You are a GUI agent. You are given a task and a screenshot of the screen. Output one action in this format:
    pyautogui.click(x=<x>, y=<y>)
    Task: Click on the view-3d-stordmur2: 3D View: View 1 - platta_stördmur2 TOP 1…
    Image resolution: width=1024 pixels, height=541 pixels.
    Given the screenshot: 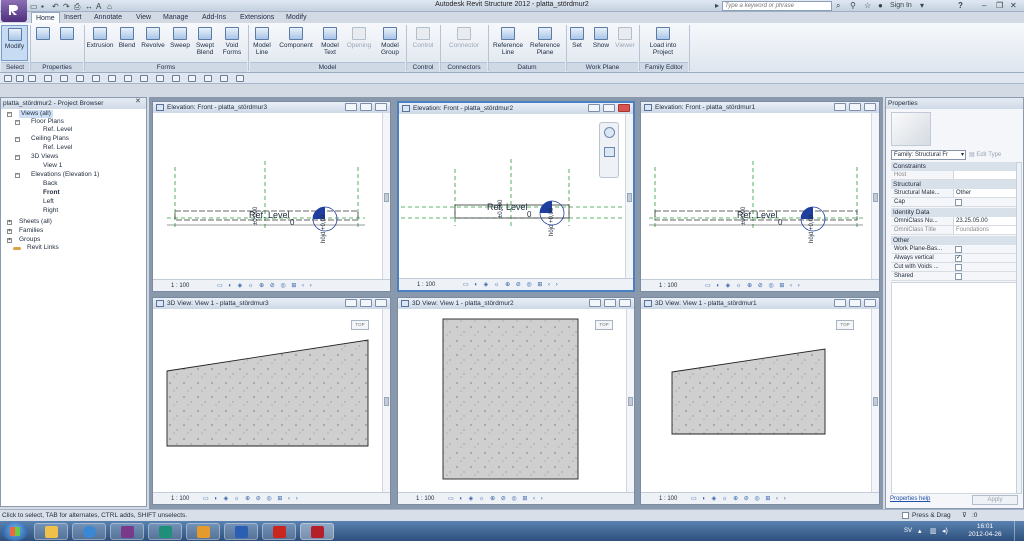 What is the action you would take?
    pyautogui.click(x=516, y=401)
    